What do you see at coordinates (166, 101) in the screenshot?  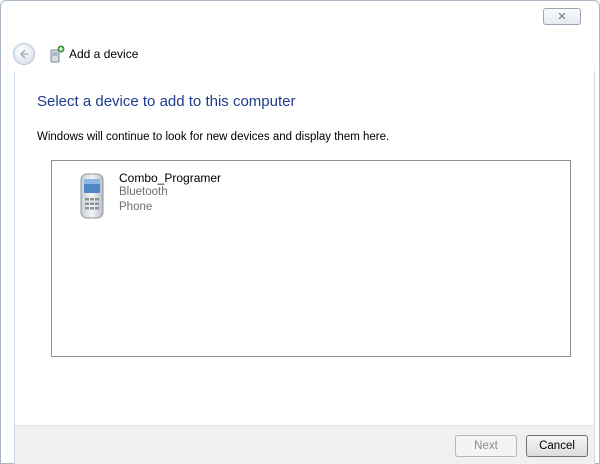 I see `page-heading: Select a device to add to this computer` at bounding box center [166, 101].